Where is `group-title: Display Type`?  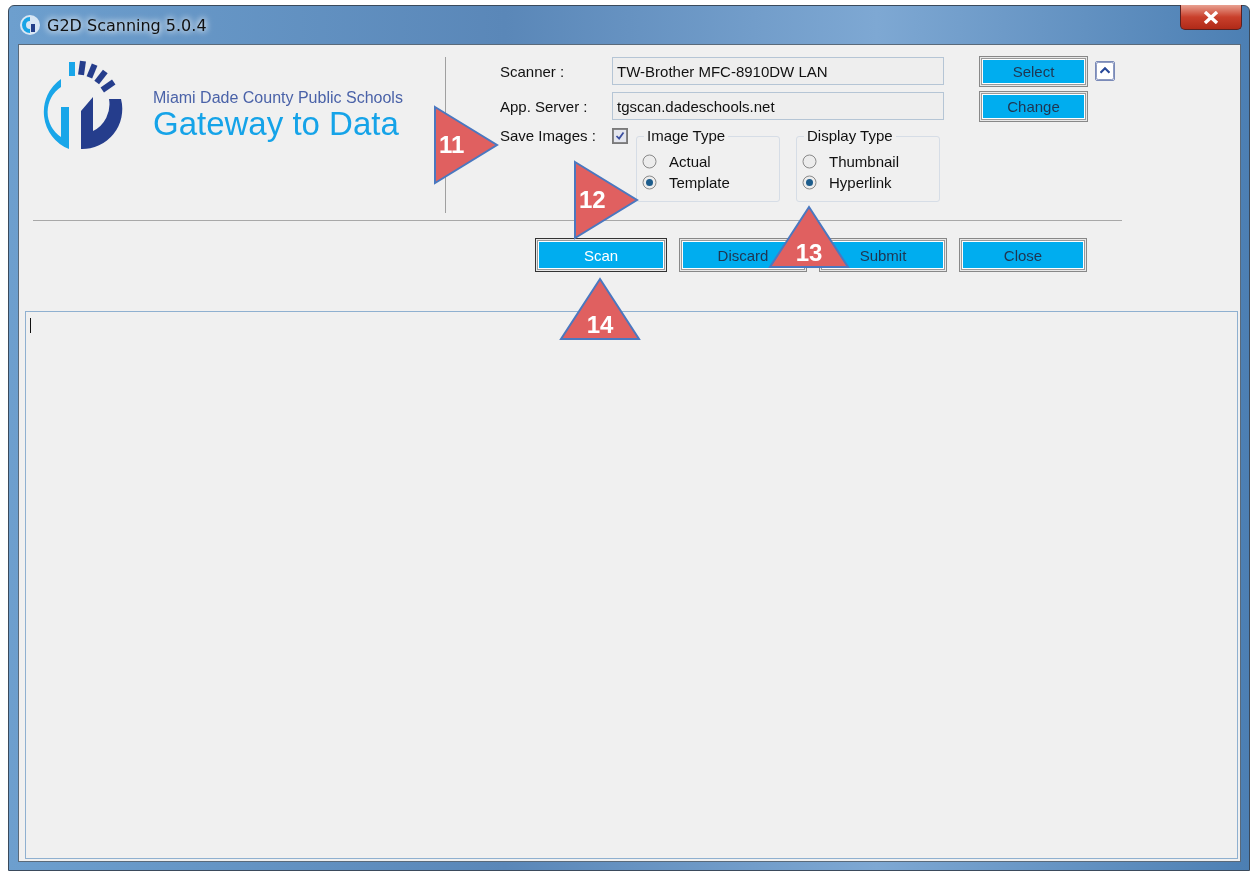
group-title: Display Type is located at coordinates (850, 135).